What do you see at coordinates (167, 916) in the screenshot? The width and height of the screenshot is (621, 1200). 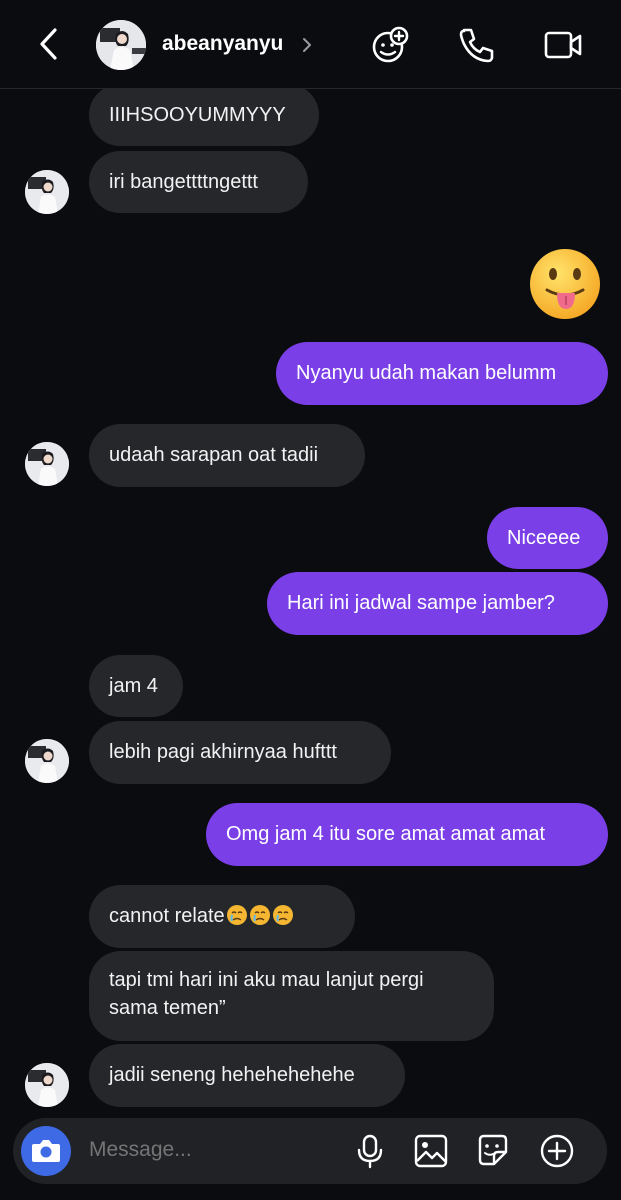 I see `message-text: cannot relate` at bounding box center [167, 916].